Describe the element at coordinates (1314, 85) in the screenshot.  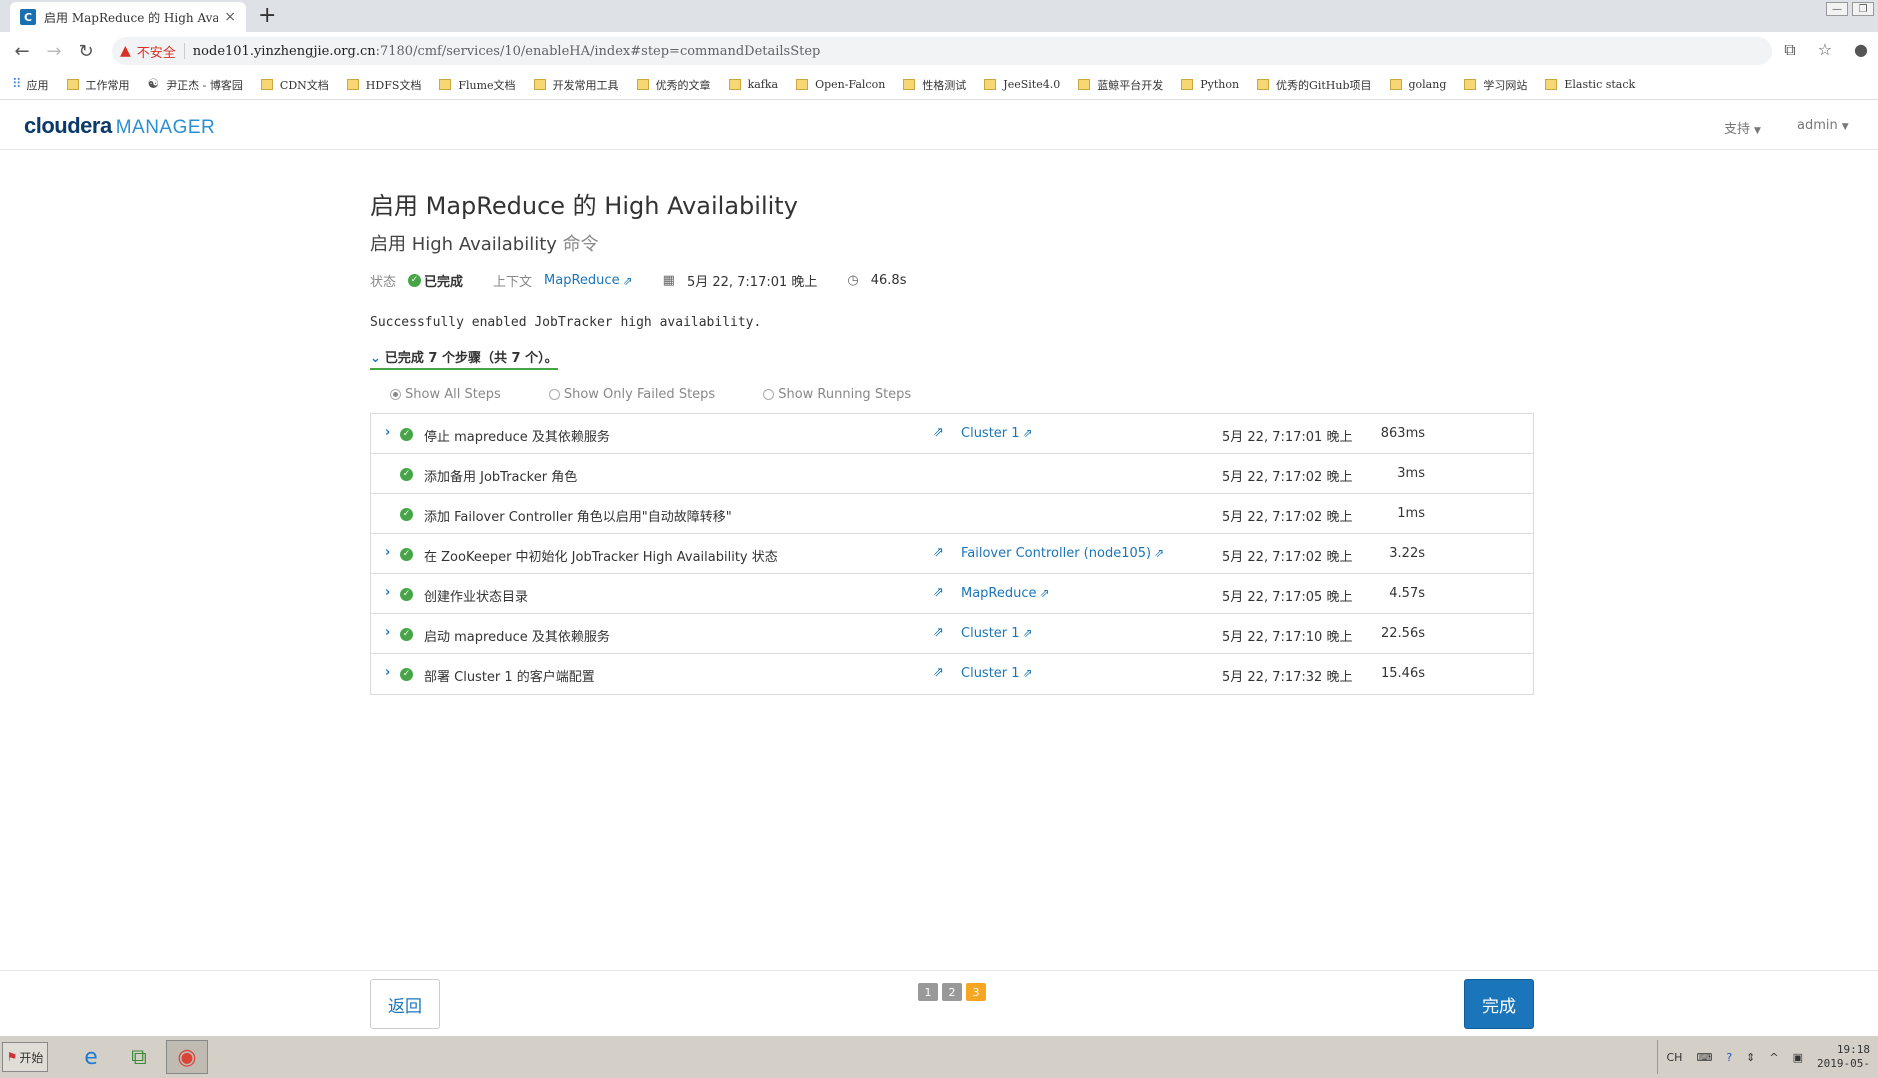
I see `bookmark-item: 优秀的GitHub项目` at that location.